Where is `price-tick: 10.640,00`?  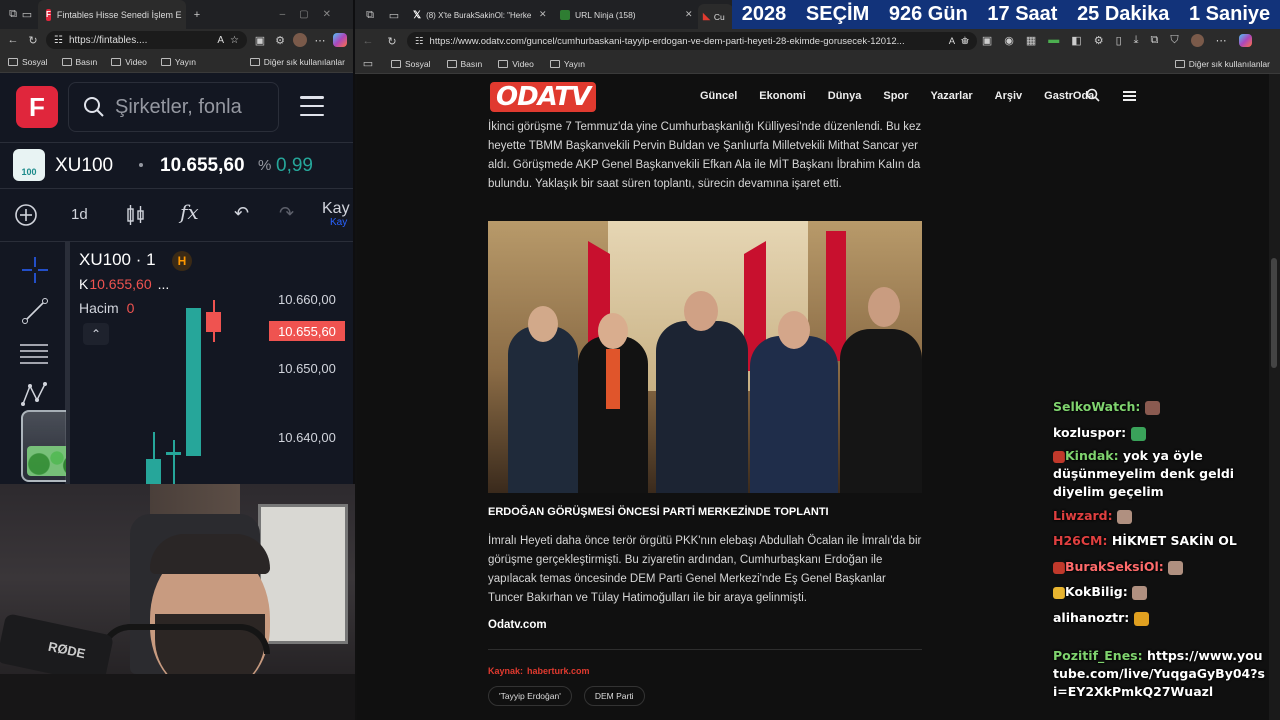
price-tick: 10.640,00 is located at coordinates (307, 437).